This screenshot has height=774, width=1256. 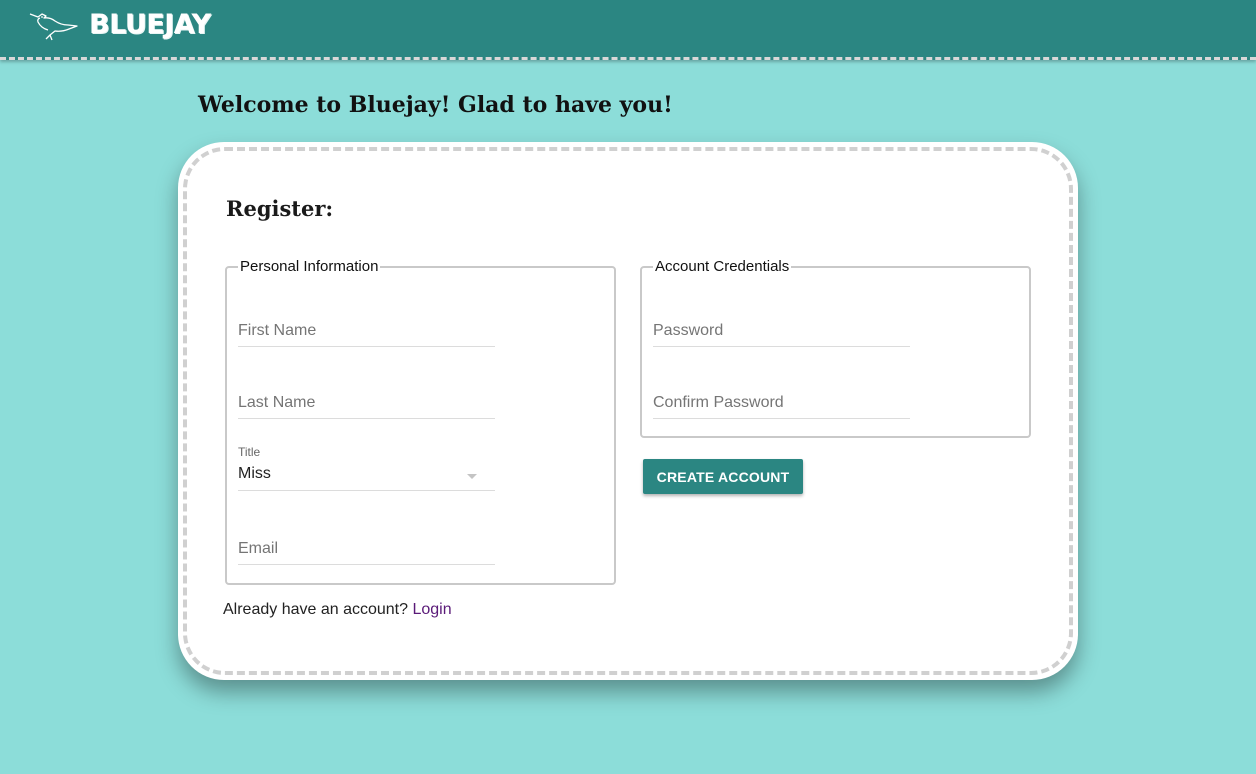 What do you see at coordinates (249, 452) in the screenshot?
I see `title-select-label: Title` at bounding box center [249, 452].